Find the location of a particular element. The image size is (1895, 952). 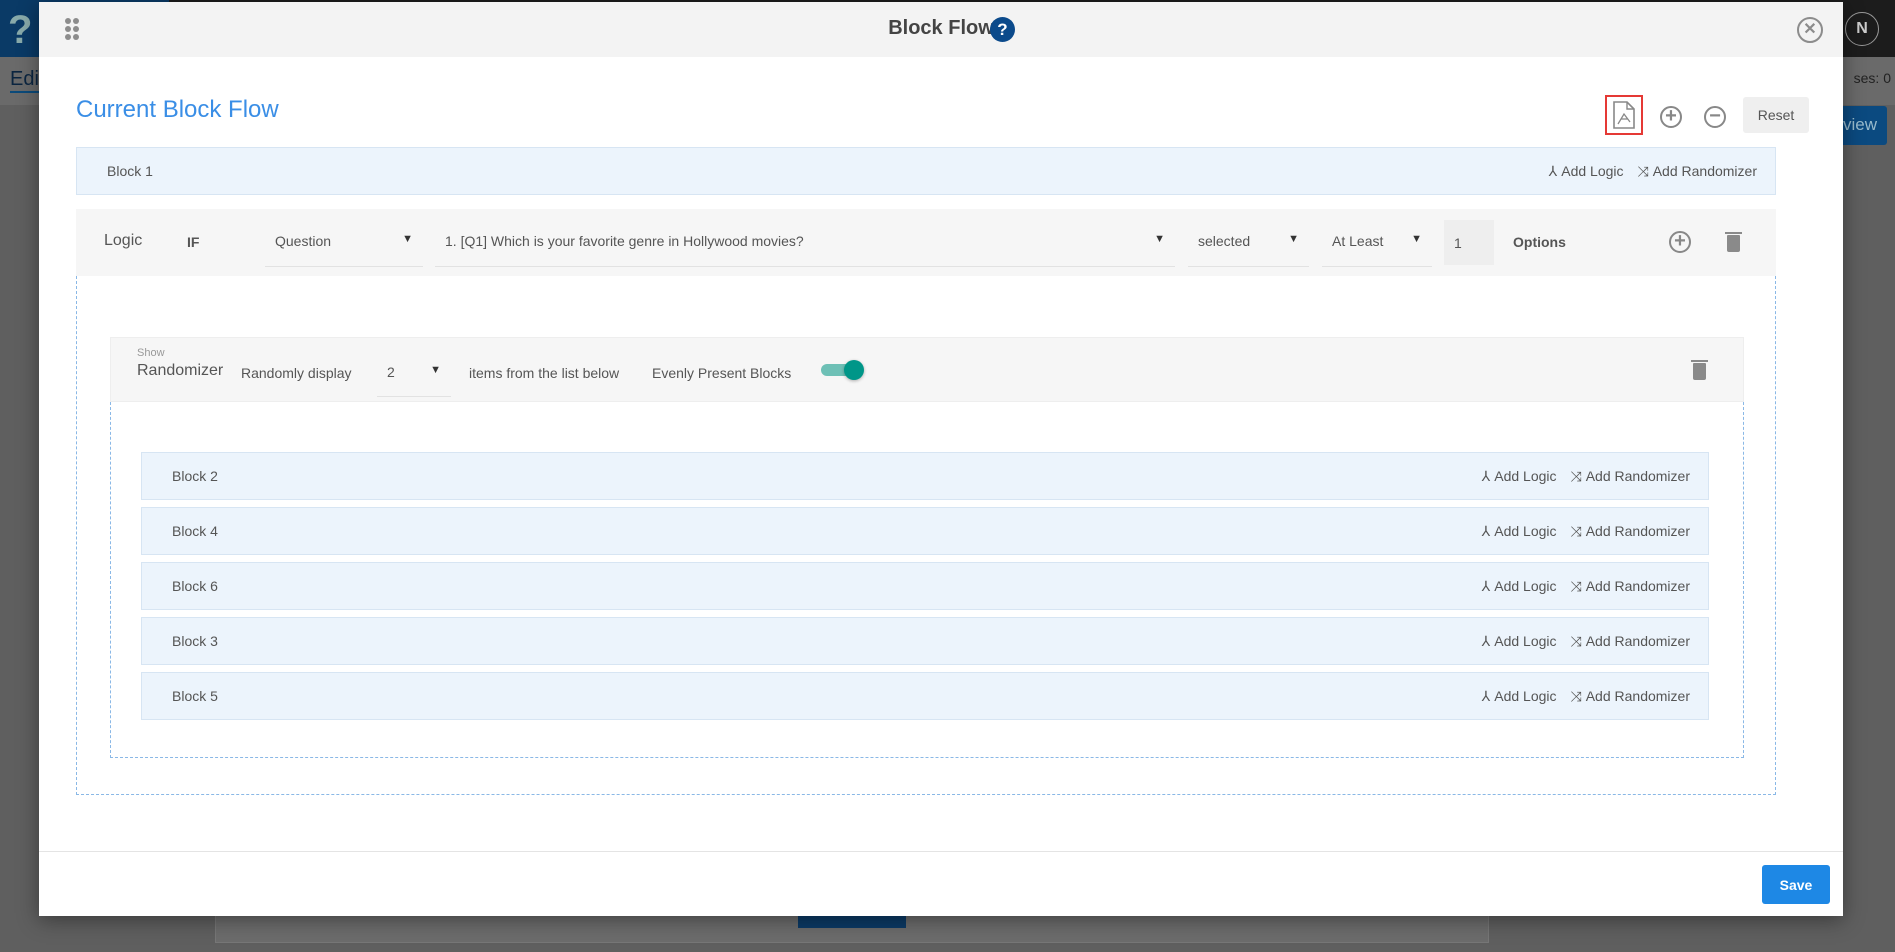

add-condition-icon: + is located at coordinates (1680, 242).